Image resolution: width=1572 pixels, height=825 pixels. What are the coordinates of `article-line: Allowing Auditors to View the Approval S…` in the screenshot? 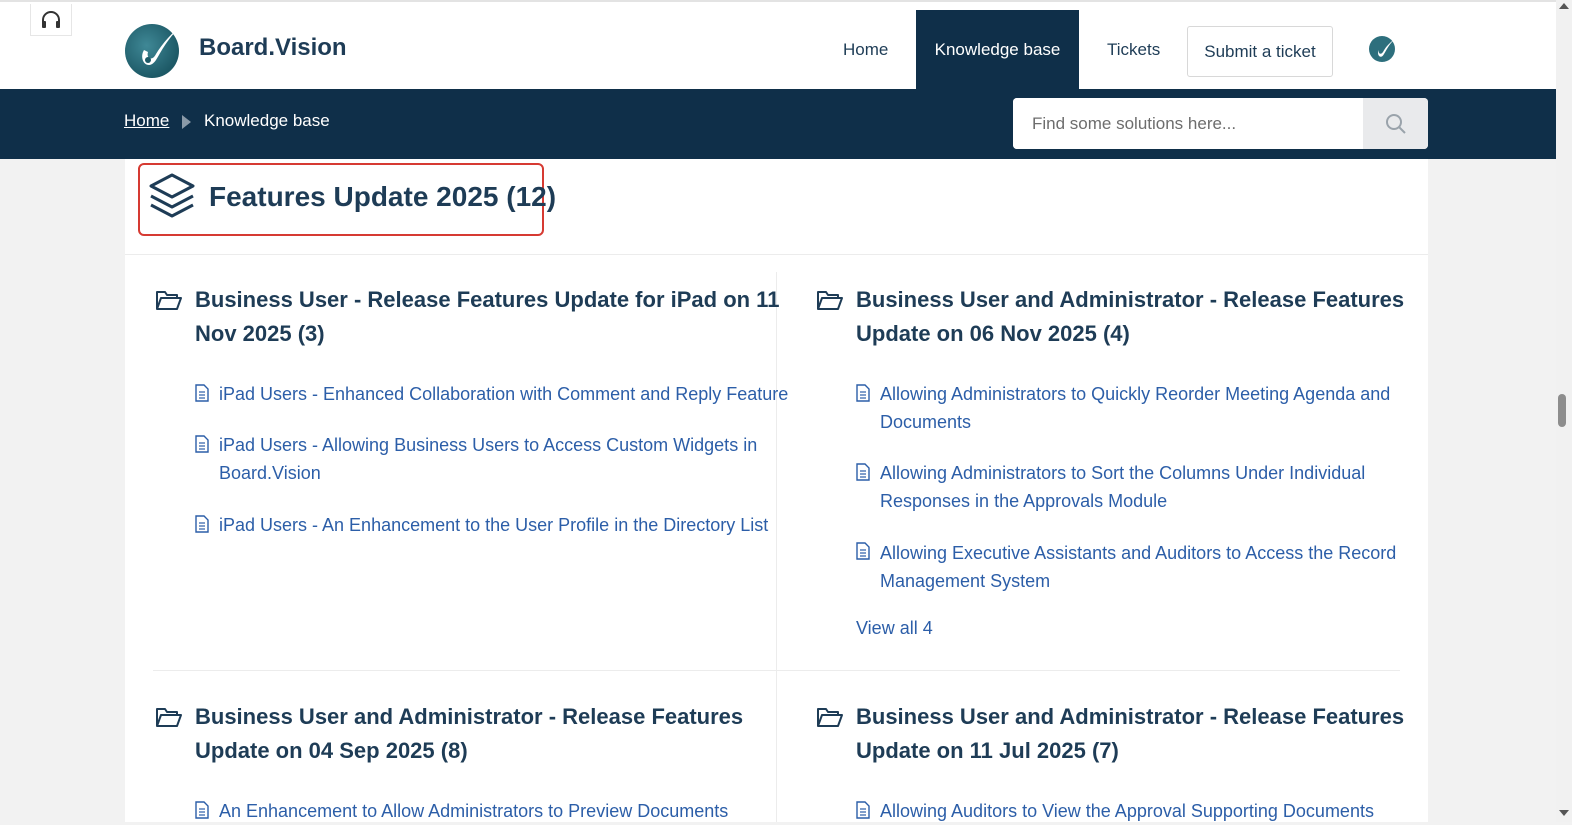 It's located at (1127, 811).